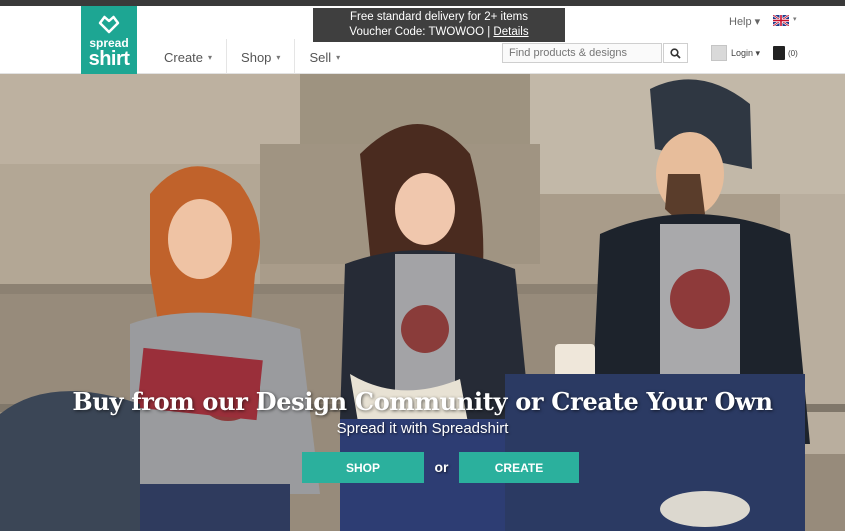  What do you see at coordinates (745, 53) in the screenshot?
I see `login-menu: Login ▾` at bounding box center [745, 53].